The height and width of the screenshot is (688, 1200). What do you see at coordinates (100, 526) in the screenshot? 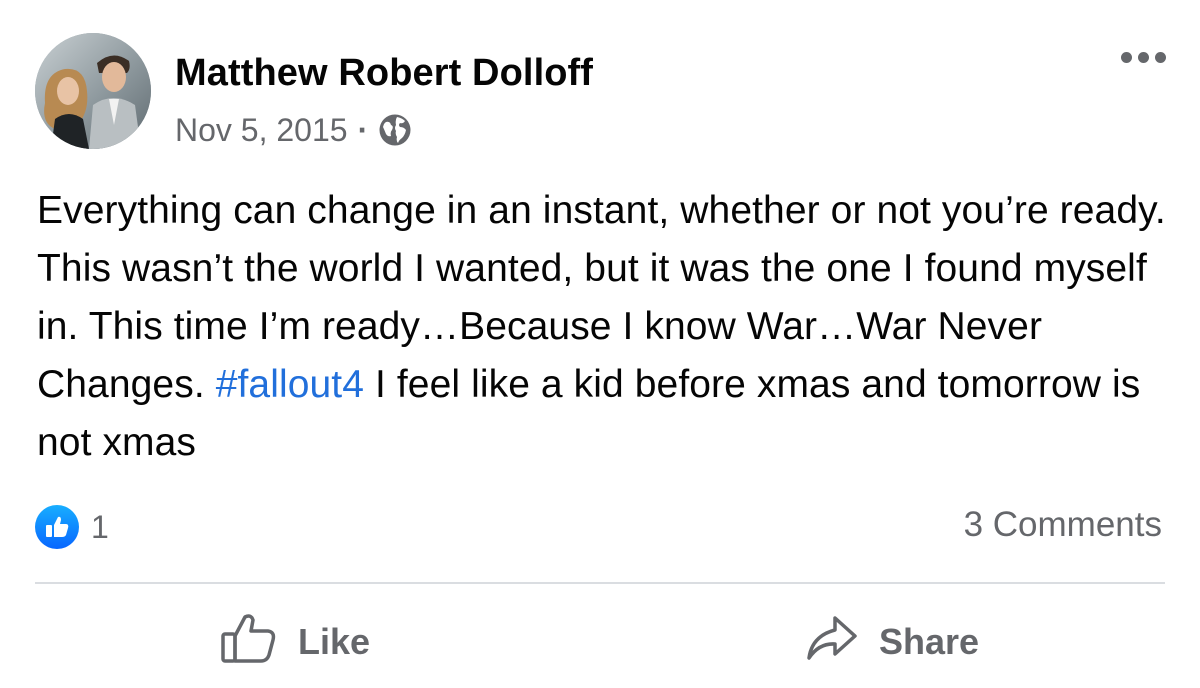
I see `reaction-count: 1` at bounding box center [100, 526].